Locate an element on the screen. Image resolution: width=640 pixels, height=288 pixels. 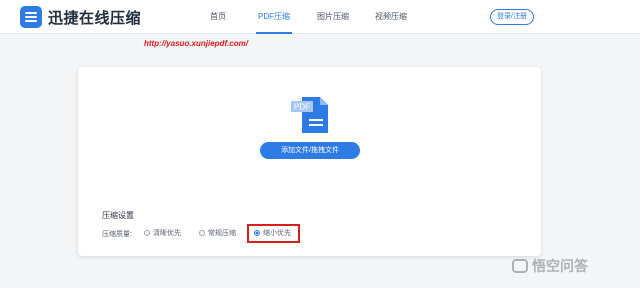
app-name: 迅捷在线压缩 is located at coordinates (95, 18).